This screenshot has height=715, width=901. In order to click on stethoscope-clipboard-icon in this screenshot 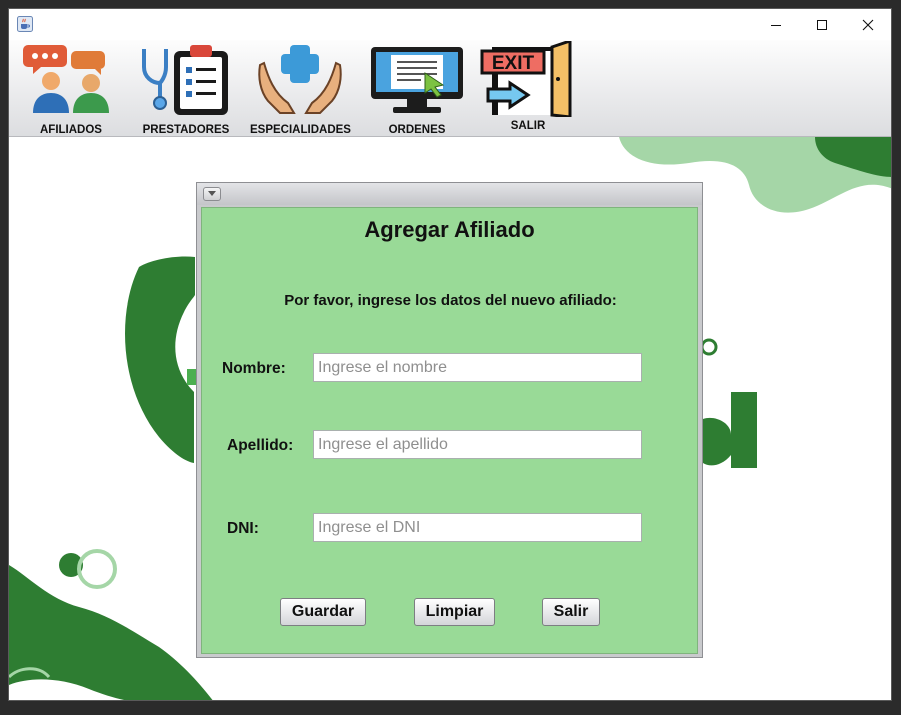, I will do `click(185, 80)`.